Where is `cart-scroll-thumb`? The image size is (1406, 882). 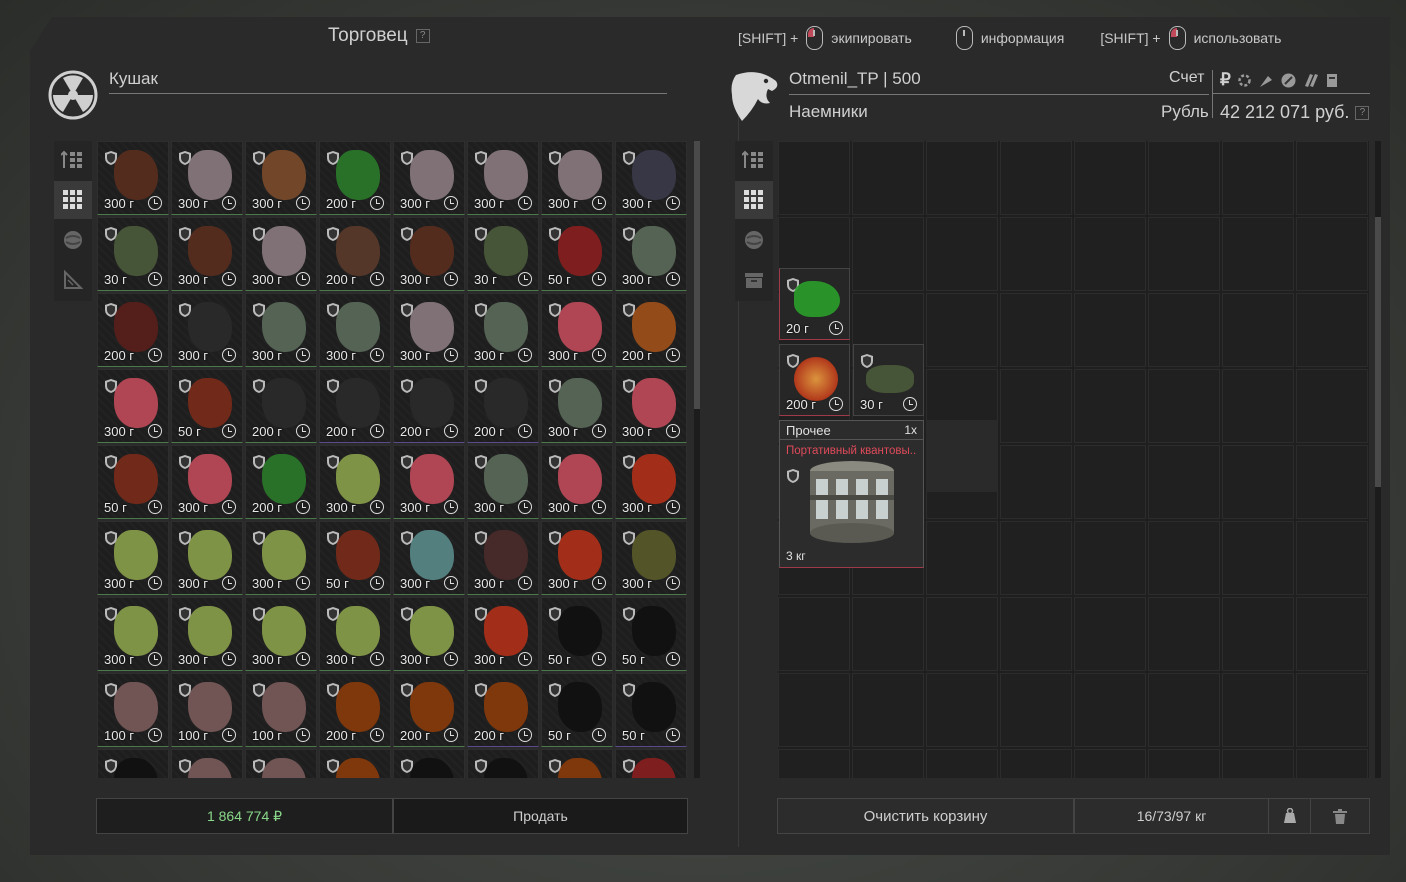 cart-scroll-thumb is located at coordinates (1378, 352).